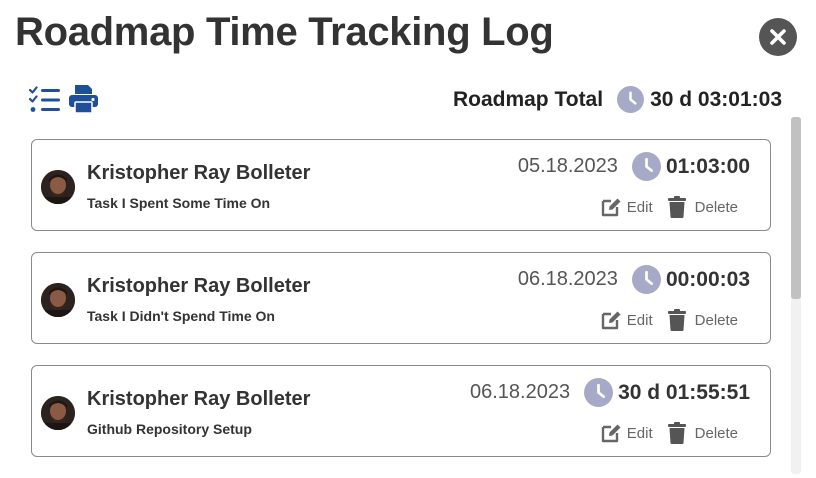 The width and height of the screenshot is (816, 478). What do you see at coordinates (528, 99) in the screenshot?
I see `roadmap-total-label: Roadmap Total` at bounding box center [528, 99].